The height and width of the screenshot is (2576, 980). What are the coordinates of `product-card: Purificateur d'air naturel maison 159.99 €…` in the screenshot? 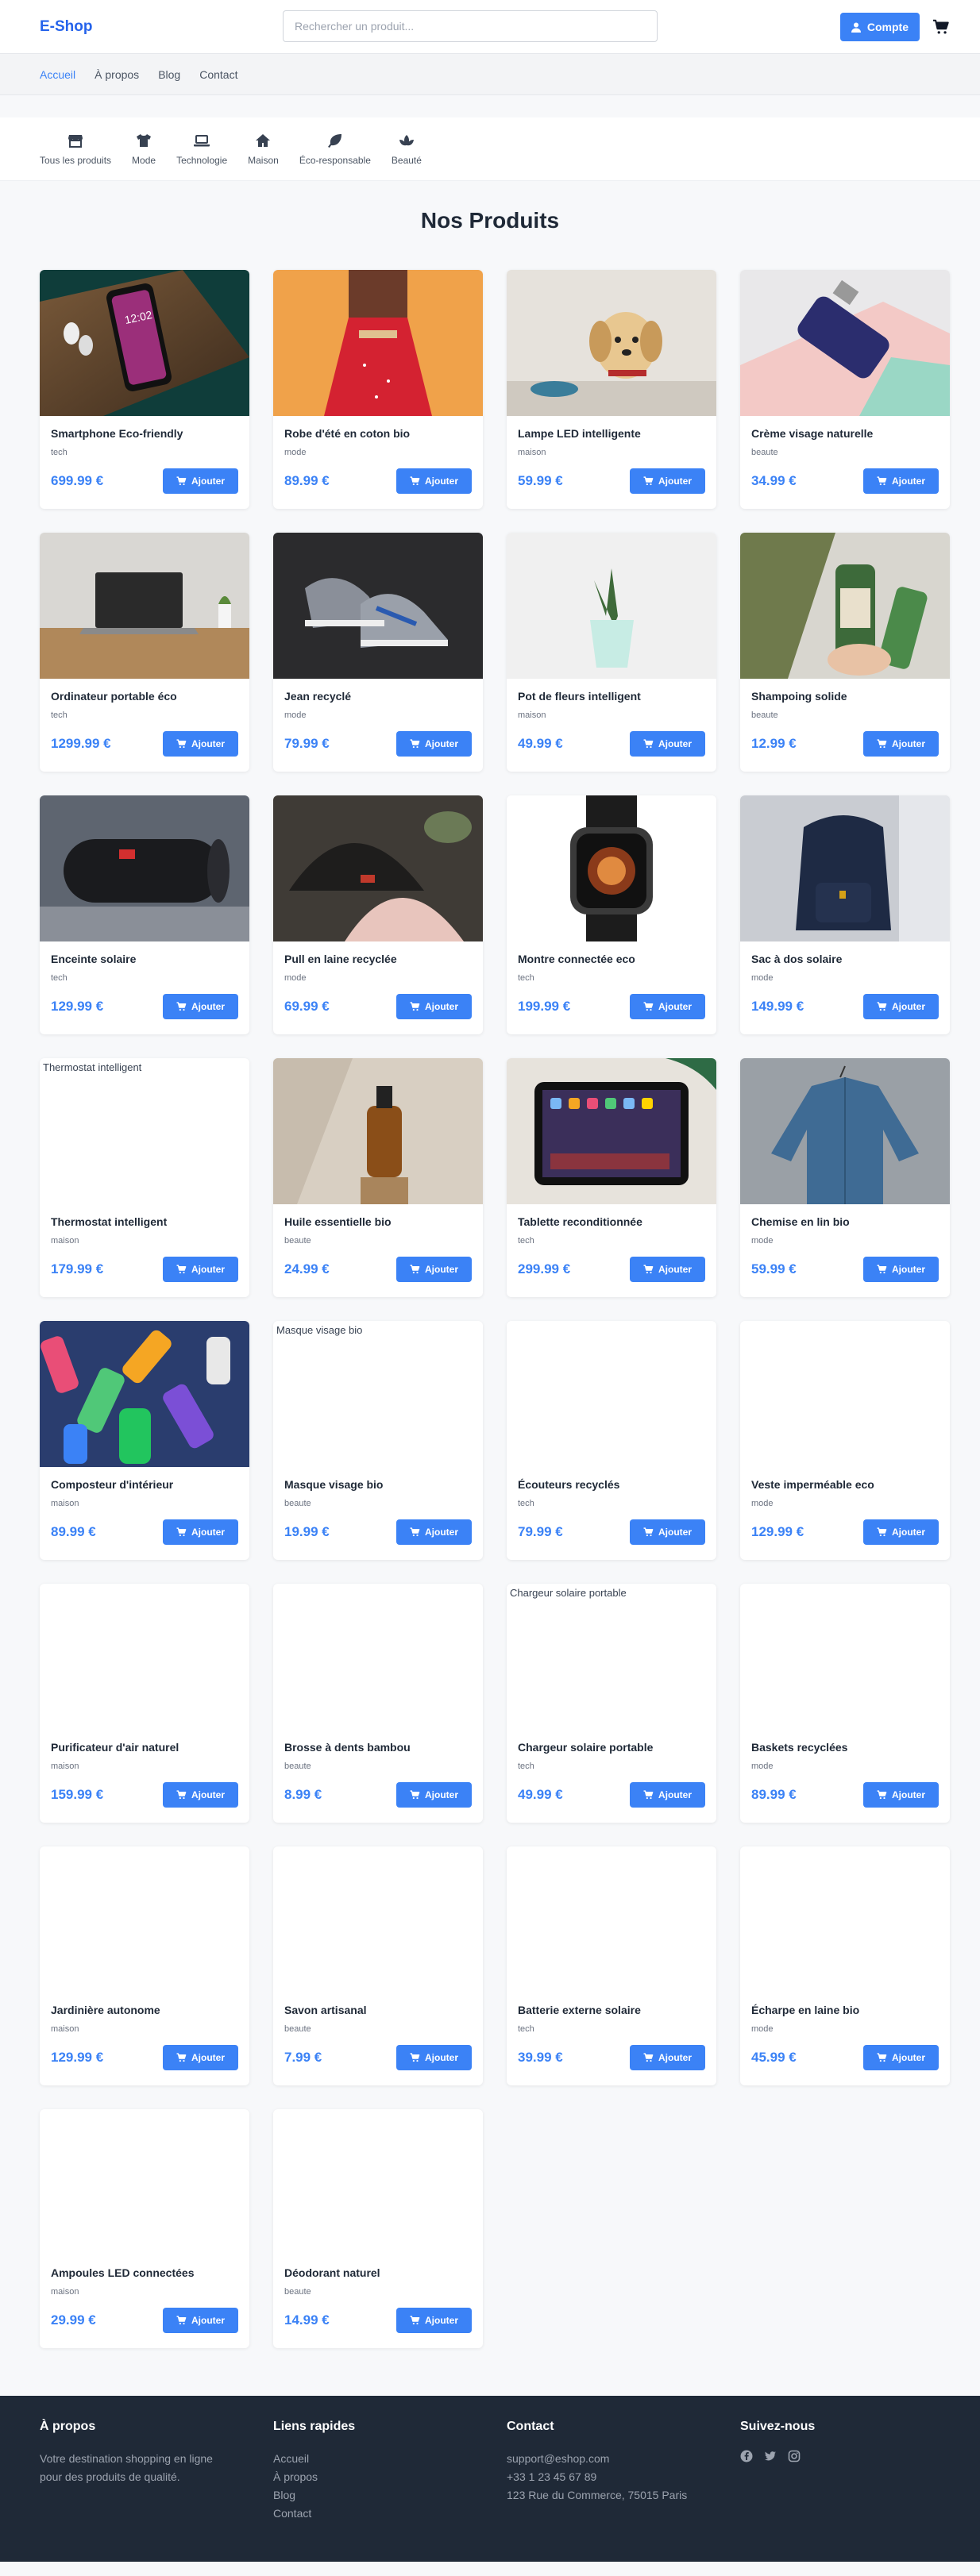 It's located at (144, 1703).